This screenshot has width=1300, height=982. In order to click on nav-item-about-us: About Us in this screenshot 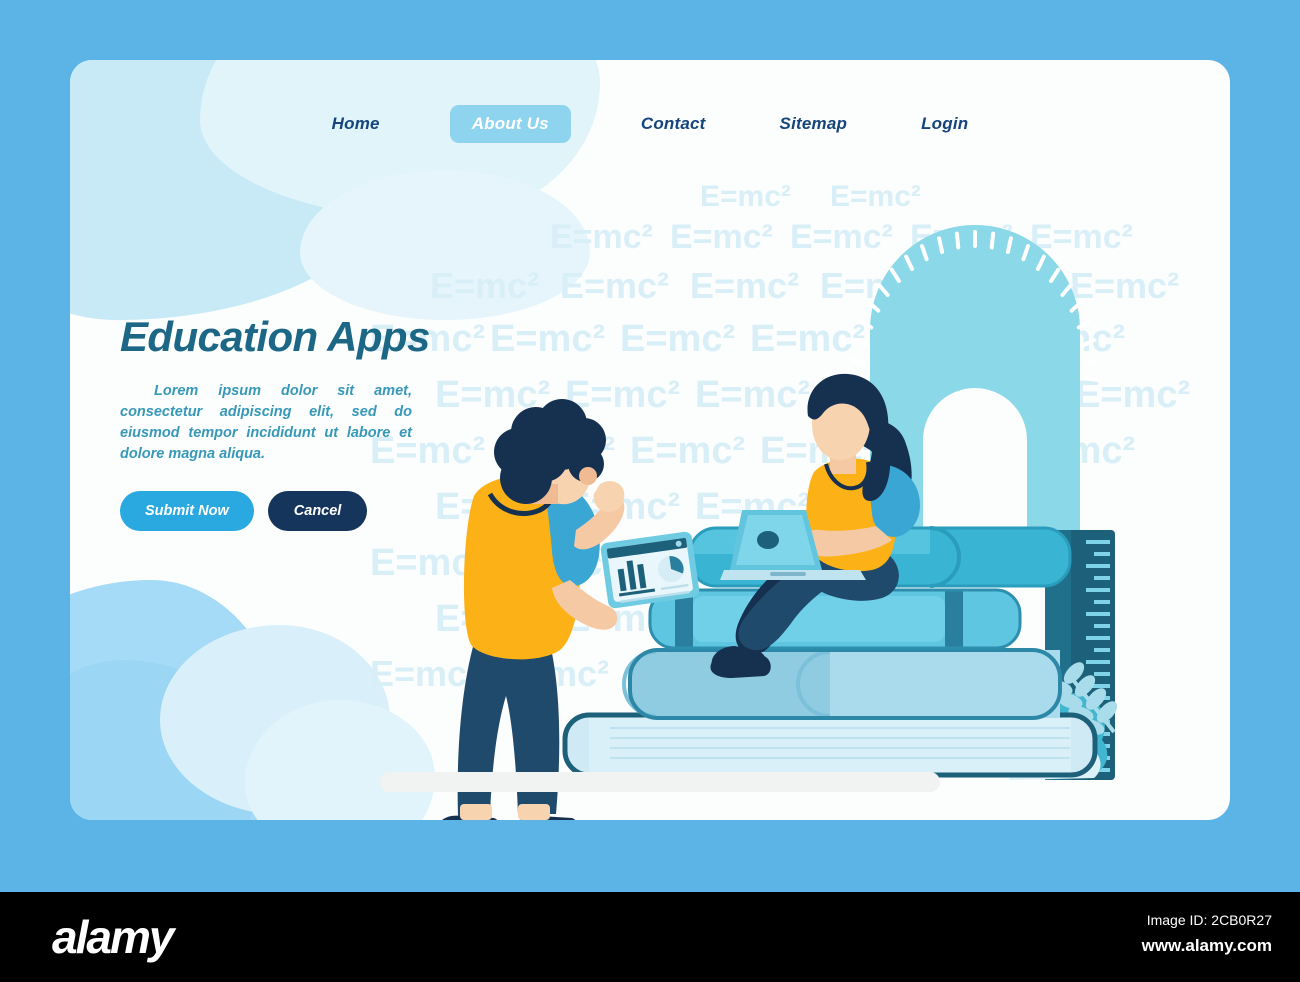, I will do `click(510, 124)`.